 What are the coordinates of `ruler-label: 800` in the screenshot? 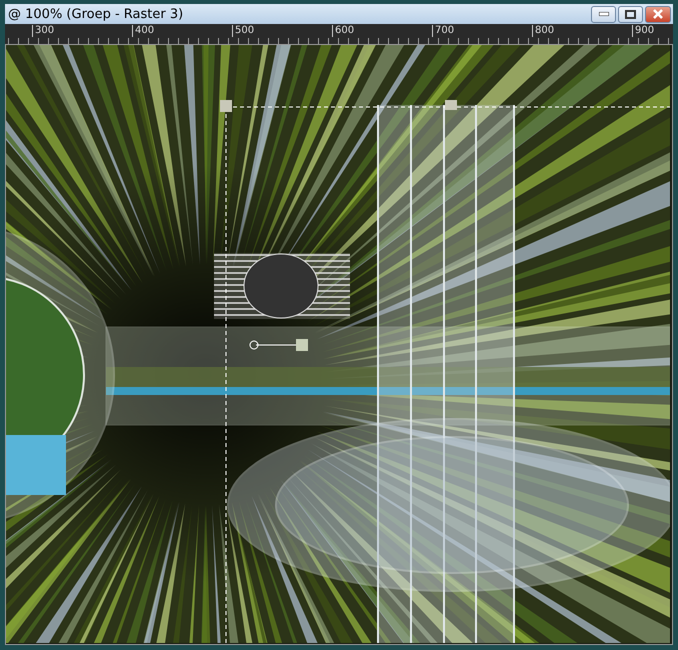 It's located at (543, 31).